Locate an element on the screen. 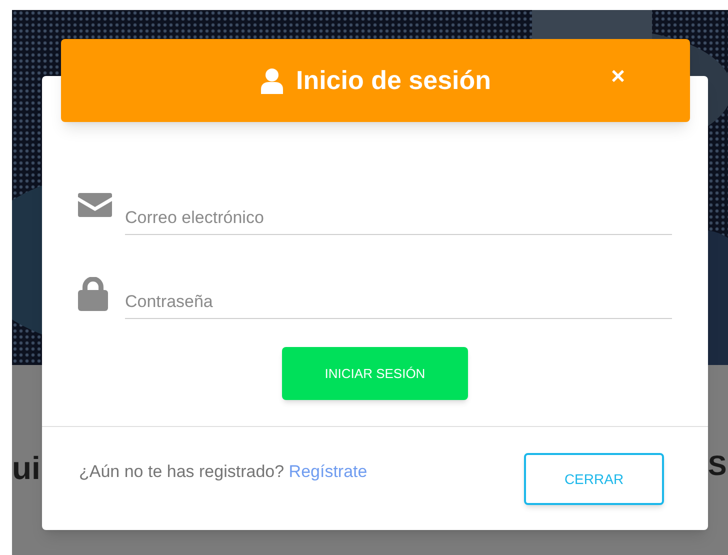 The height and width of the screenshot is (555, 728). lock-icon is located at coordinates (93, 294).